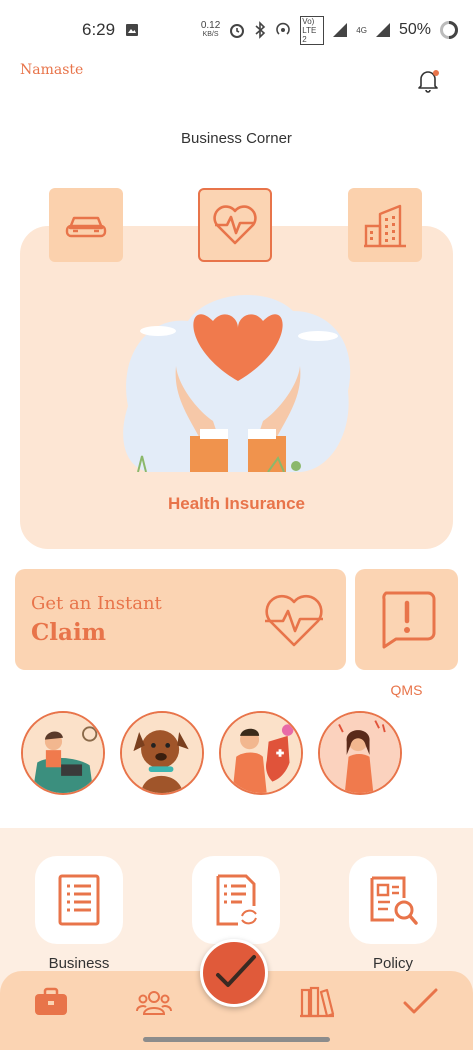 Image resolution: width=473 pixels, height=1050 pixels. I want to click on nav-business, so click(51, 1002).